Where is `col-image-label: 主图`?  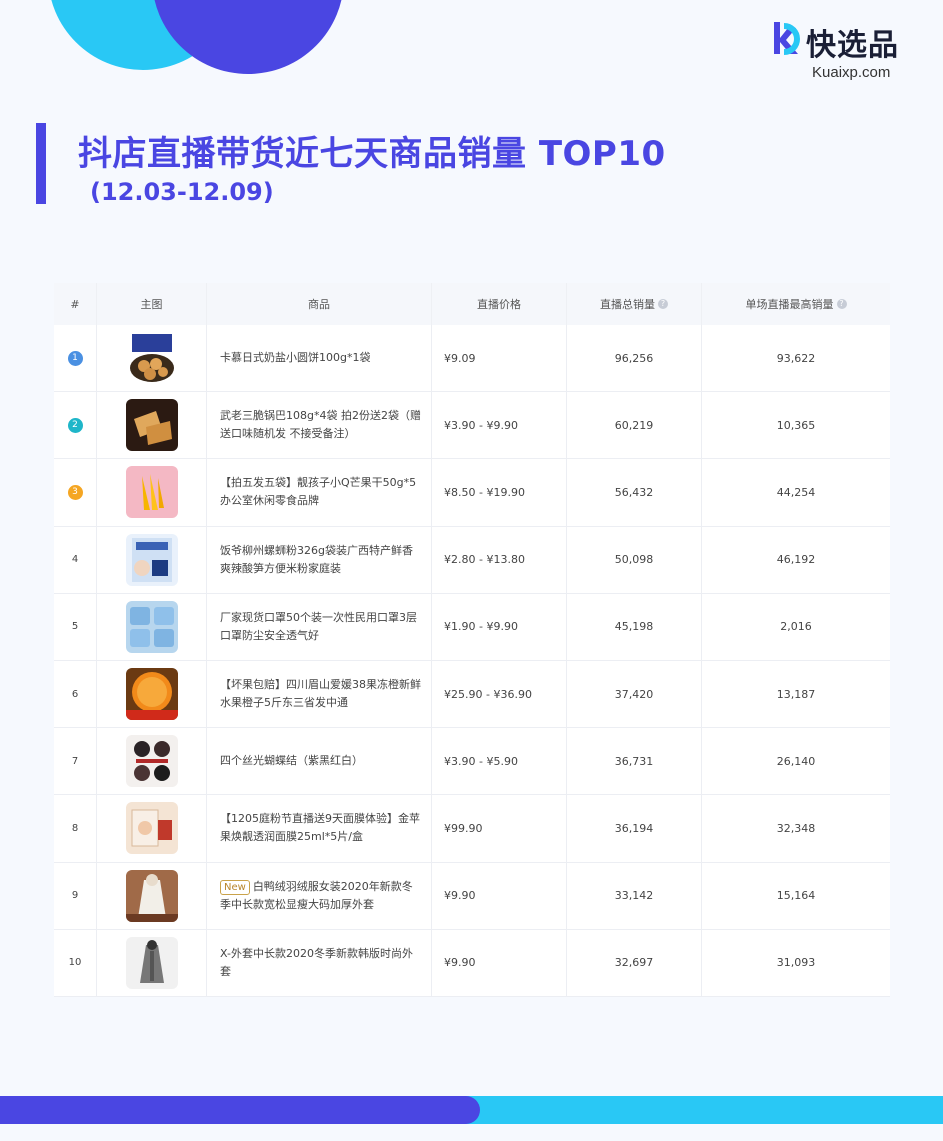 col-image-label: 主图 is located at coordinates (151, 304).